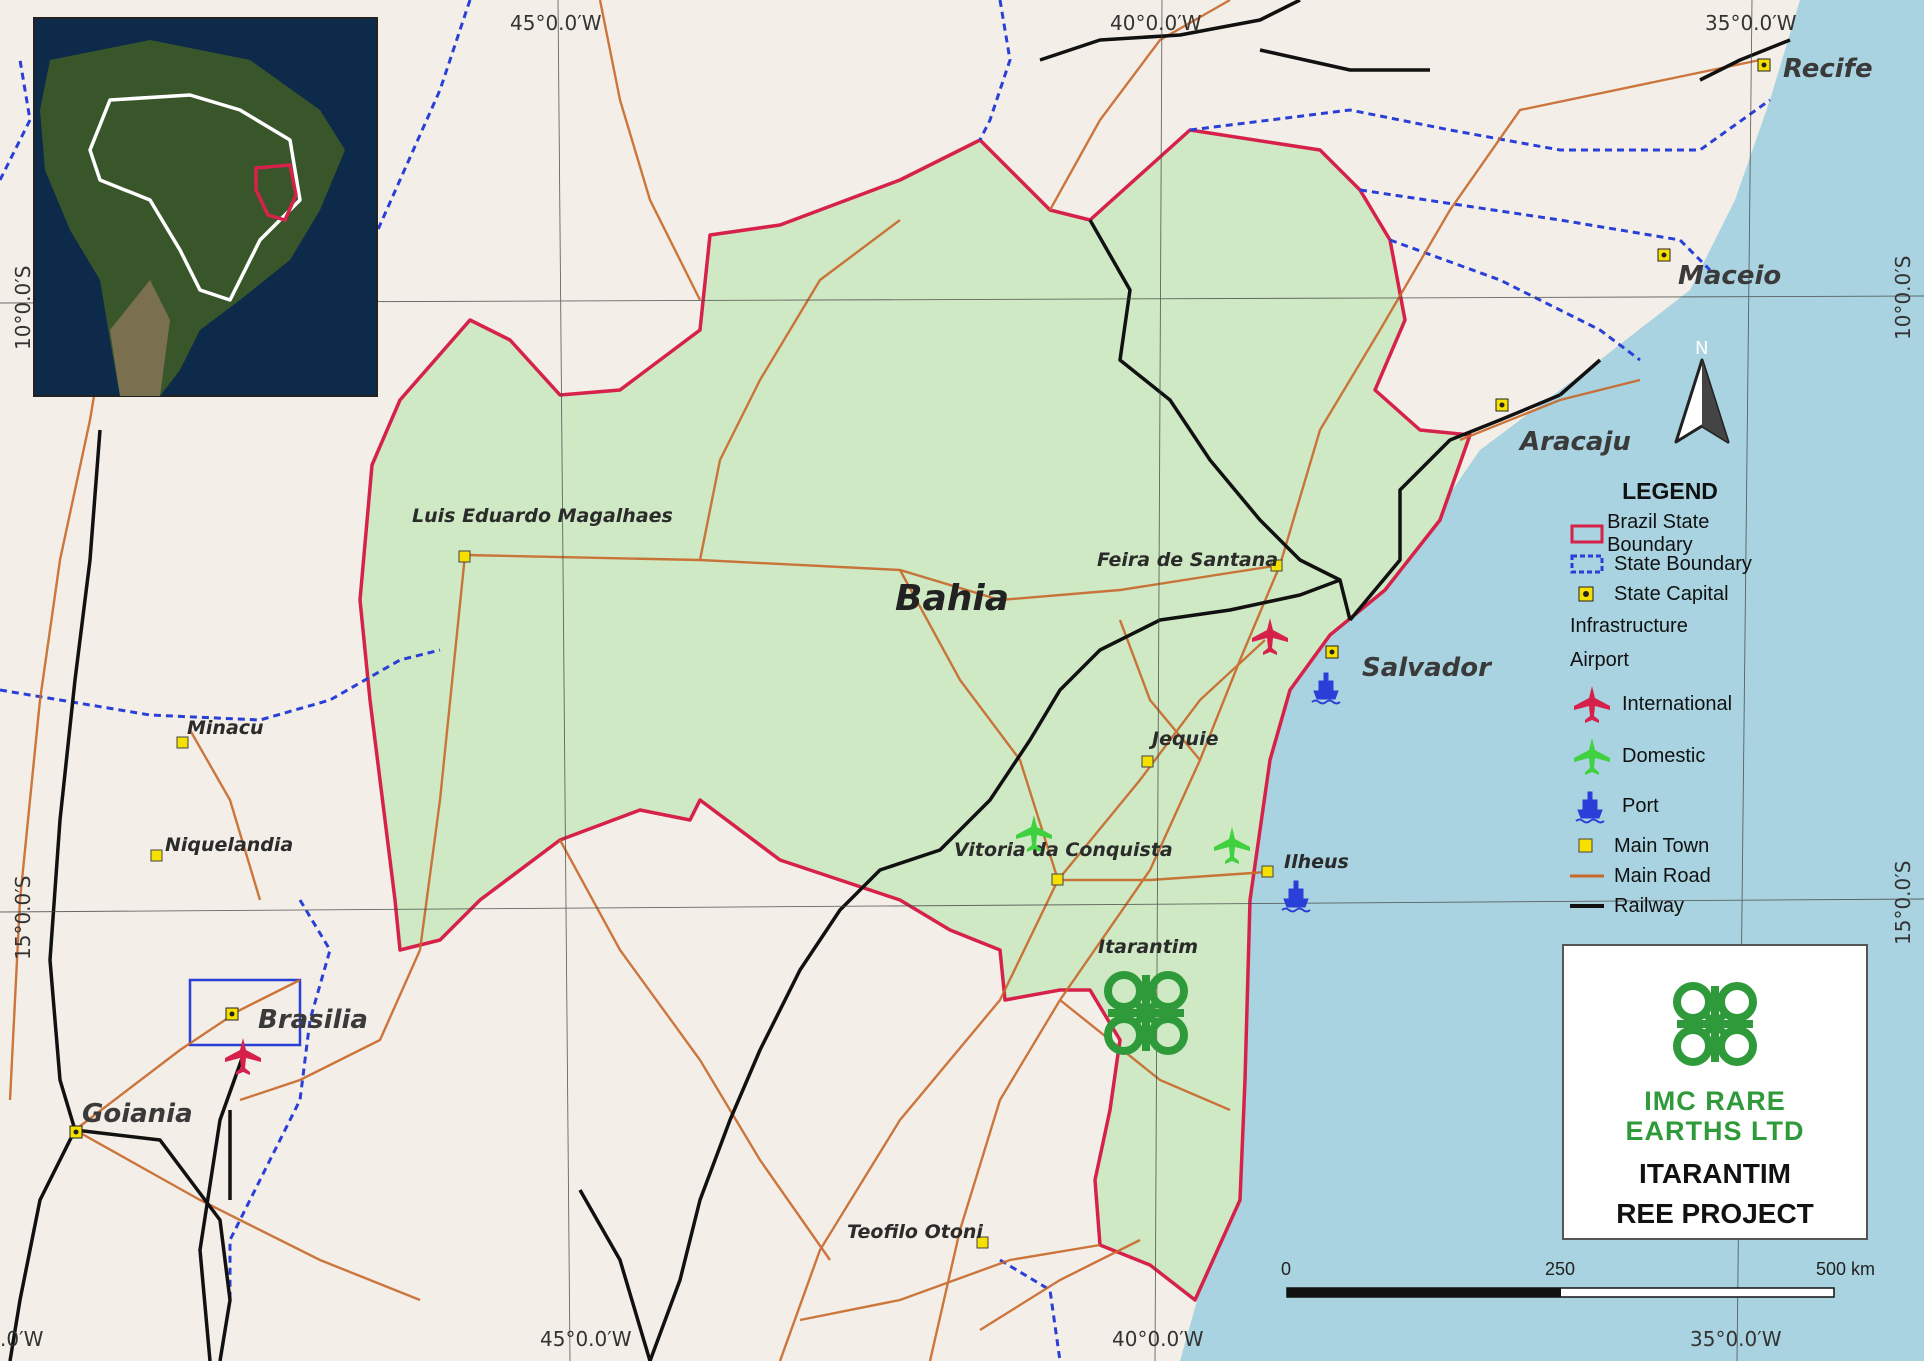 The height and width of the screenshot is (1361, 1924). Describe the element at coordinates (586, 1339) in the screenshot. I see `grid-label-bottom-1: 45°0.0′W` at that location.